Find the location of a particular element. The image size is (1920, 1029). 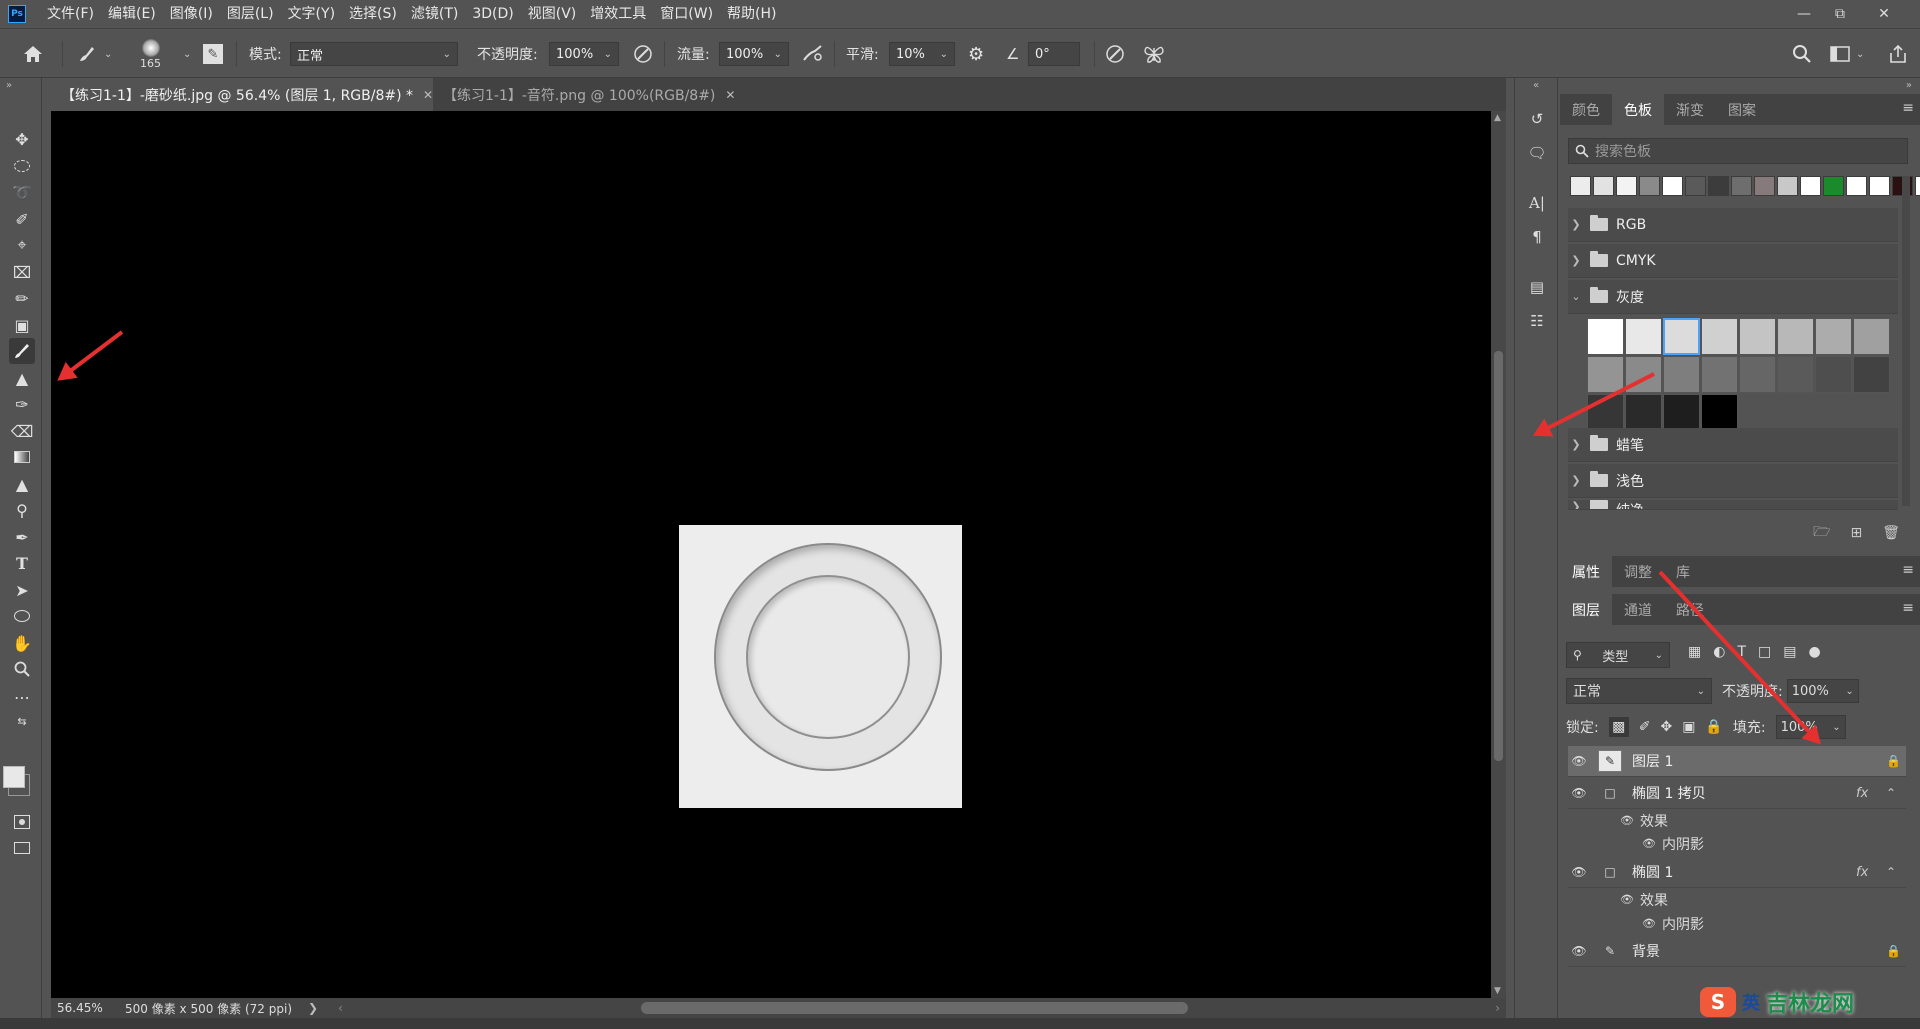

layer-row-background: 👁 ✎ 背景 🔒 is located at coordinates (1737, 951).